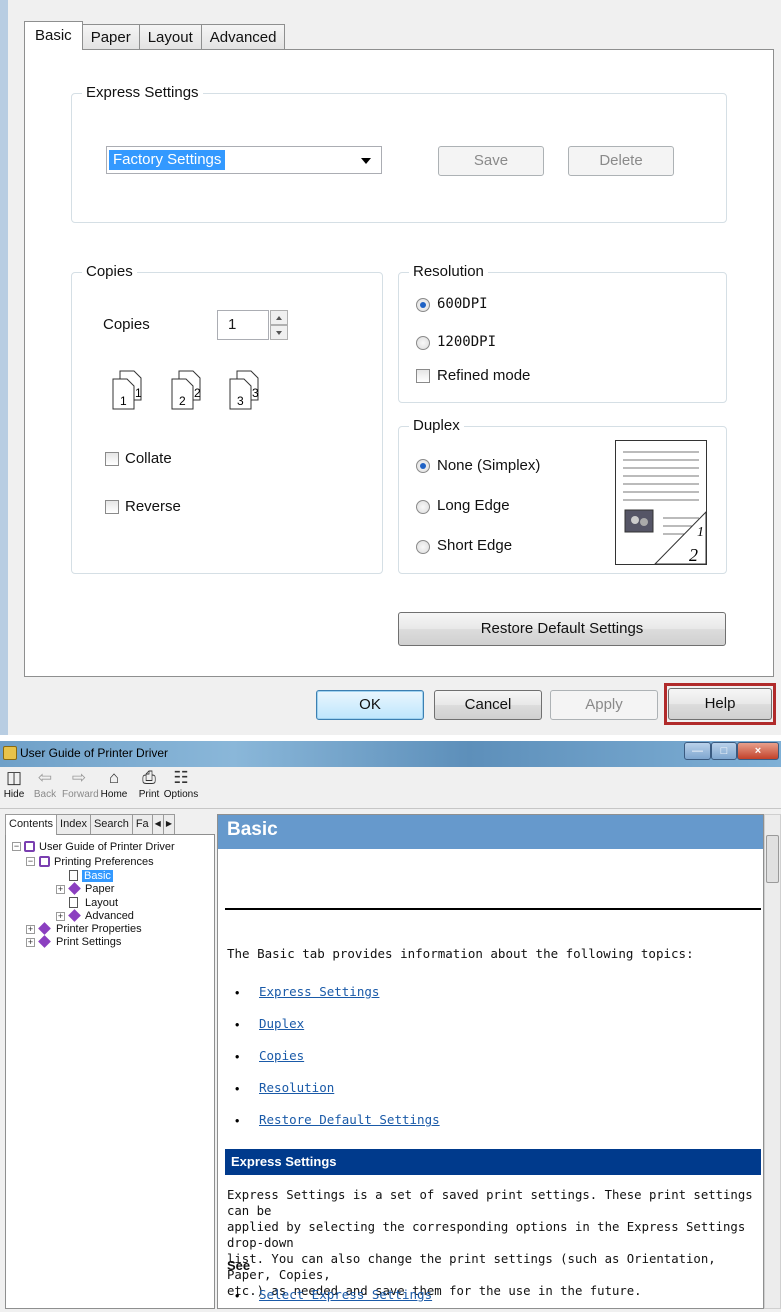 Image resolution: width=781 pixels, height=1312 pixels. Describe the element at coordinates (758, 751) in the screenshot. I see `close-icon: ×` at that location.